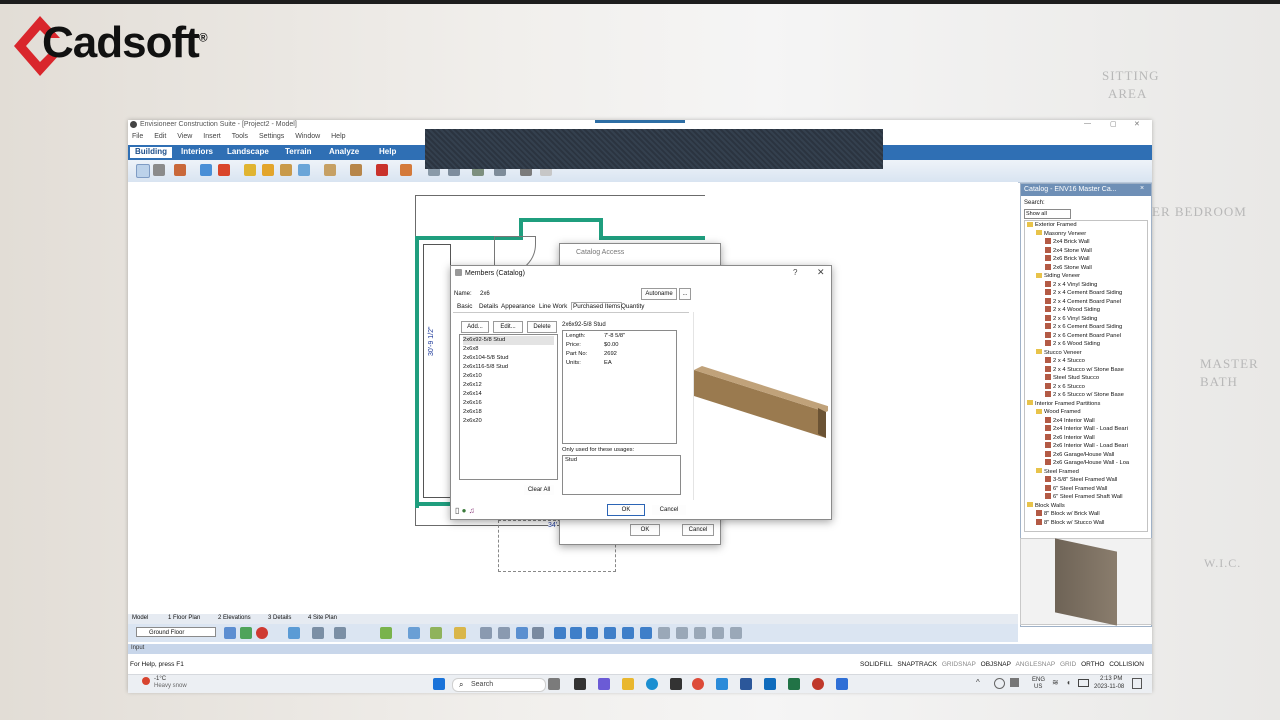 This screenshot has width=1280, height=720. I want to click on usage-box: Stud, so click(621, 475).